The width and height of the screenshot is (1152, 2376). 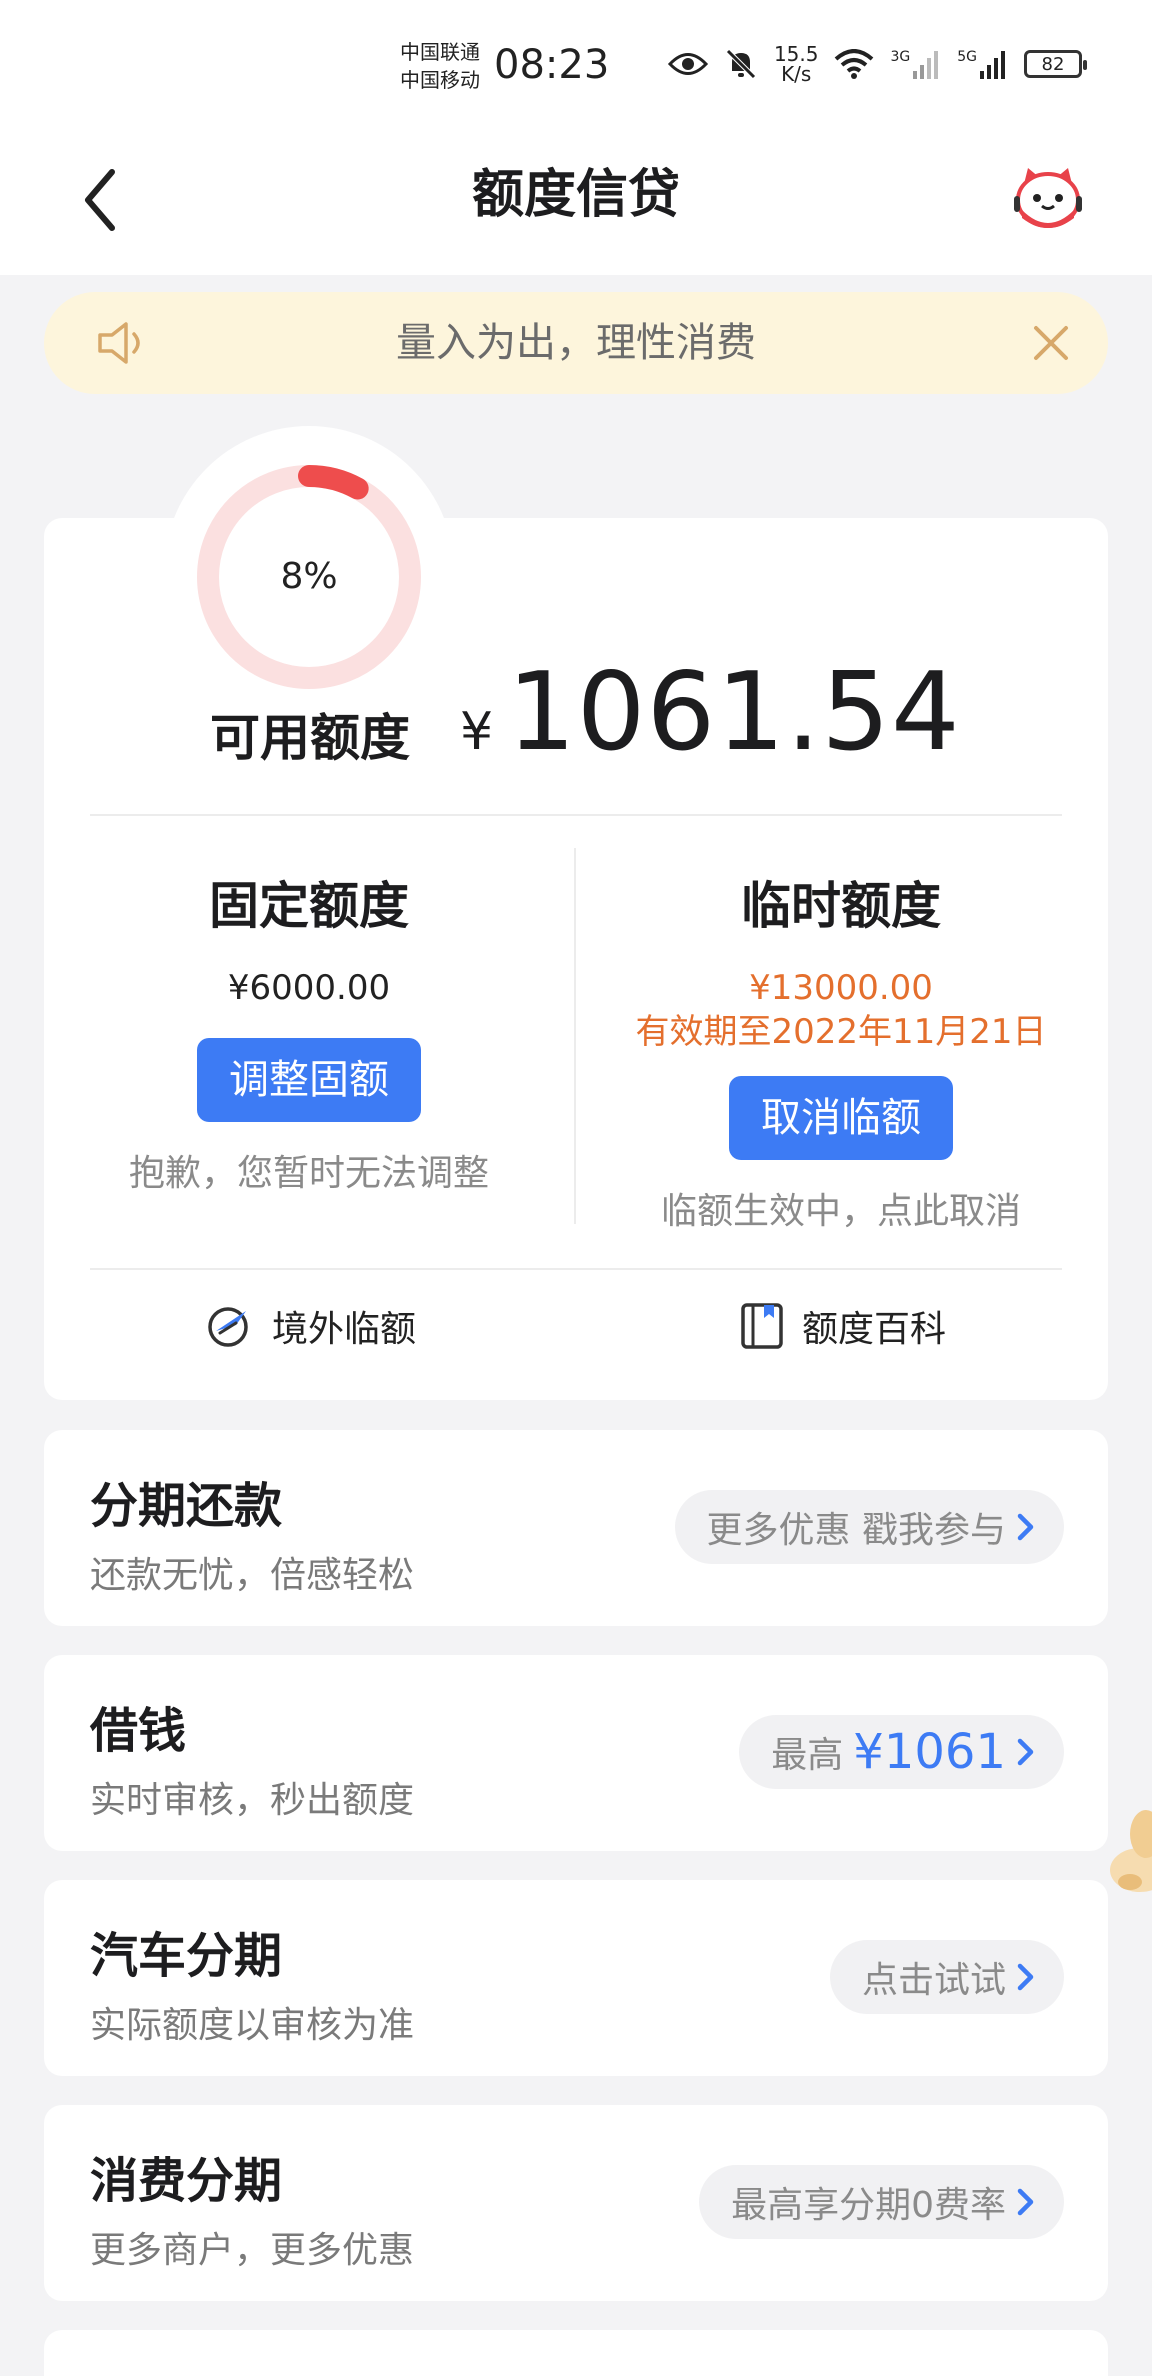 What do you see at coordinates (1053, 64) in the screenshot?
I see `battery-level: 82` at bounding box center [1053, 64].